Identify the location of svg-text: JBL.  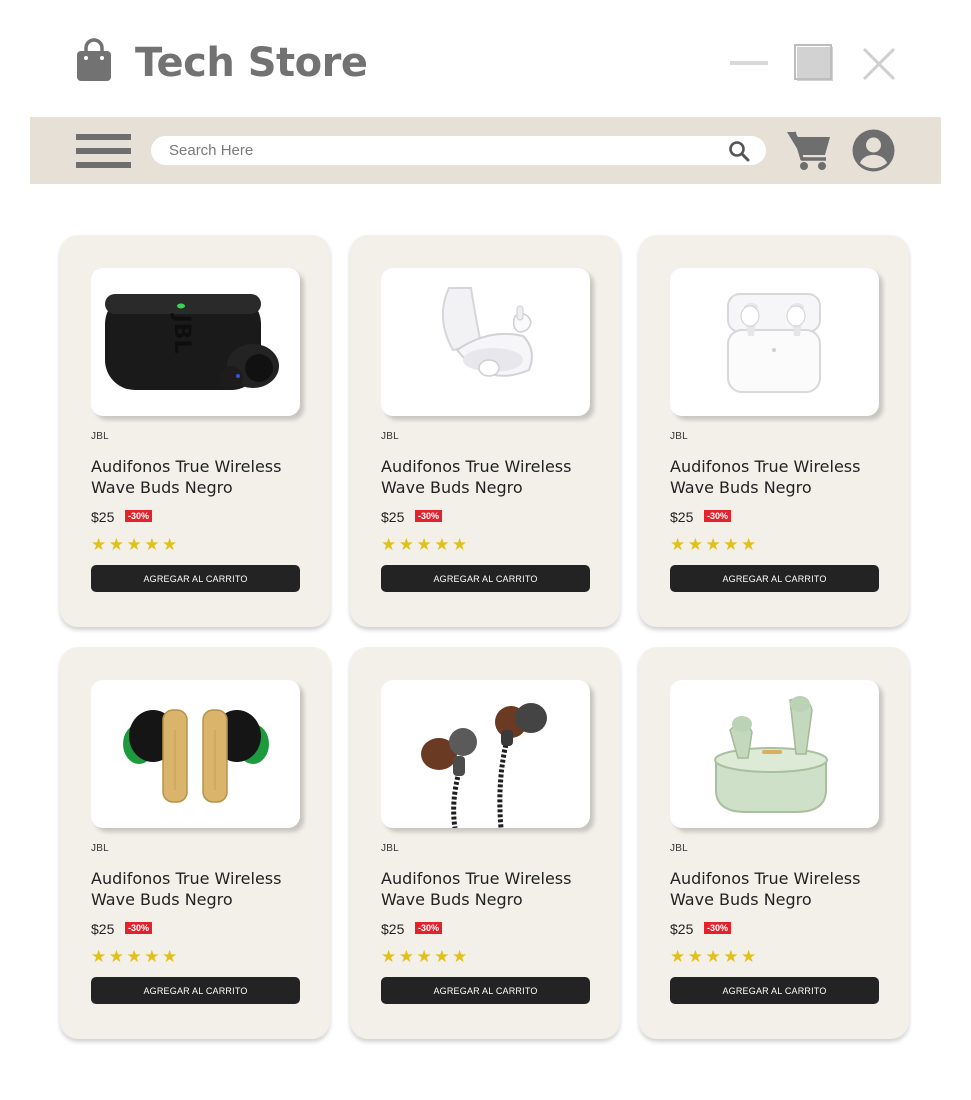
(181, 333).